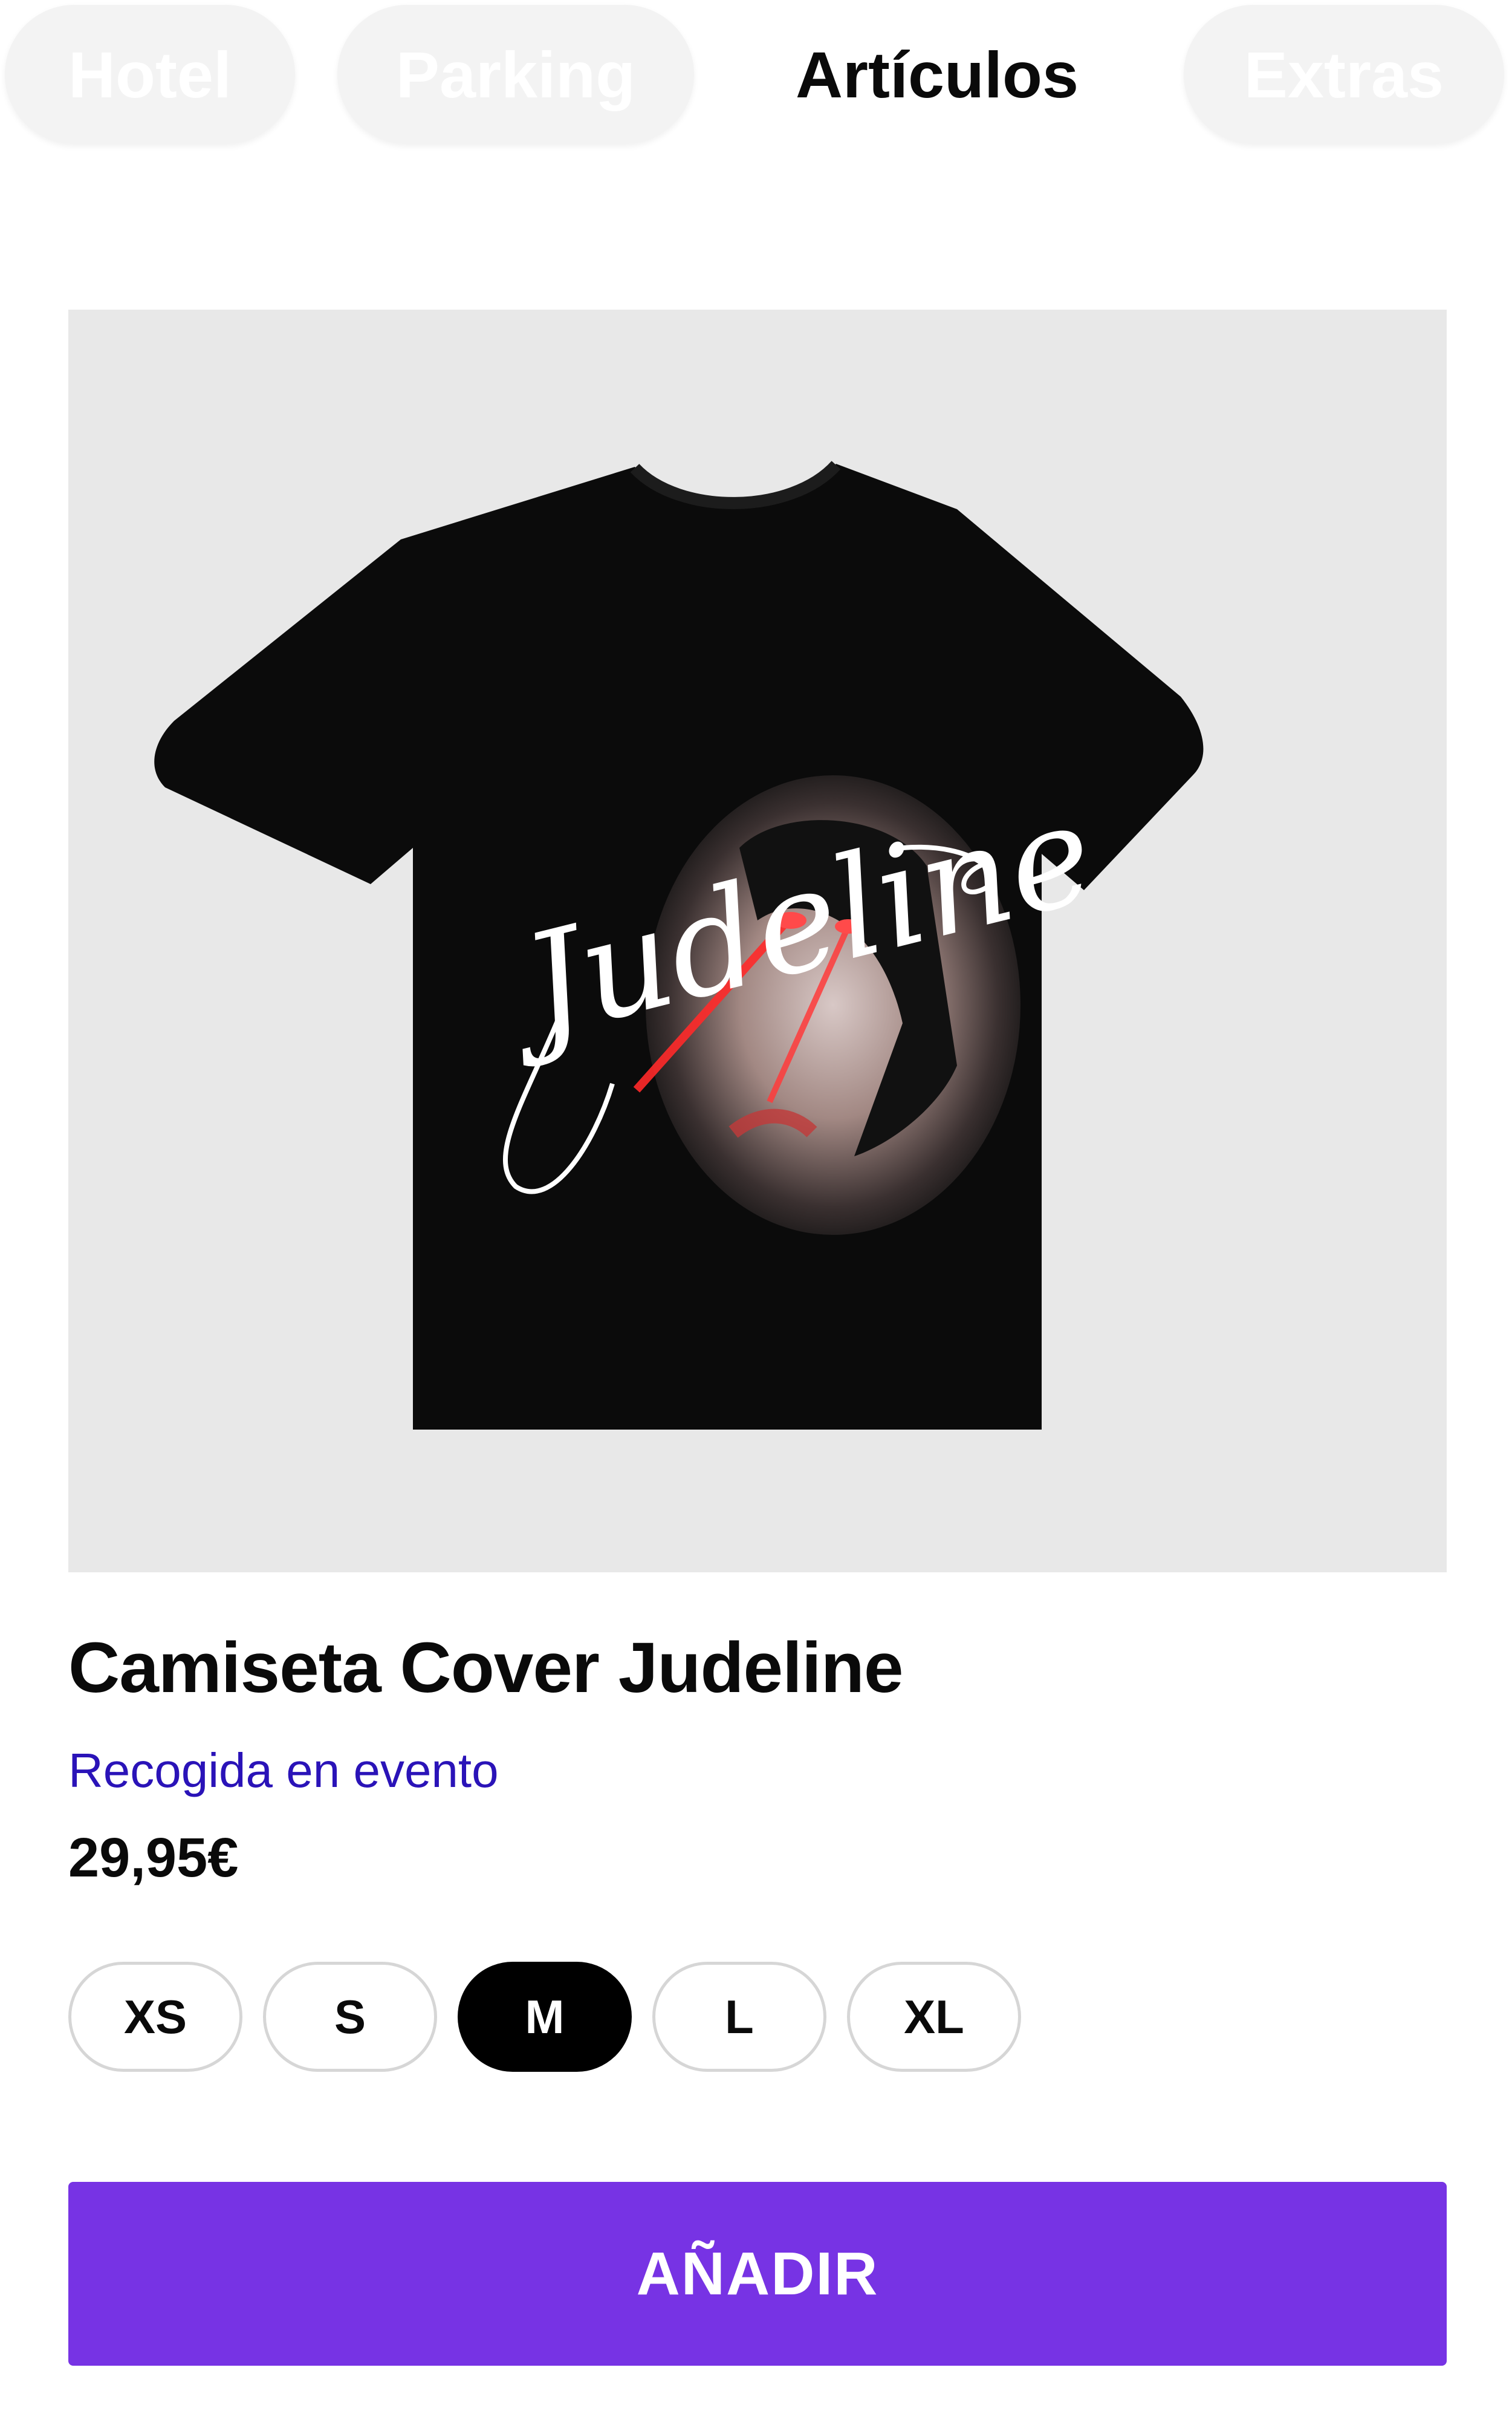  What do you see at coordinates (739, 2017) in the screenshot?
I see `size-option-l: L` at bounding box center [739, 2017].